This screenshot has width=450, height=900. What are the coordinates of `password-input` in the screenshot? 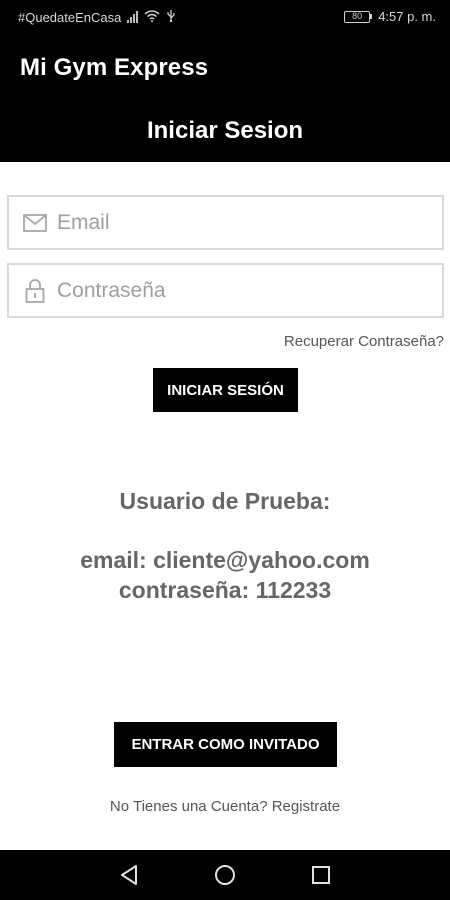 It's located at (237, 290).